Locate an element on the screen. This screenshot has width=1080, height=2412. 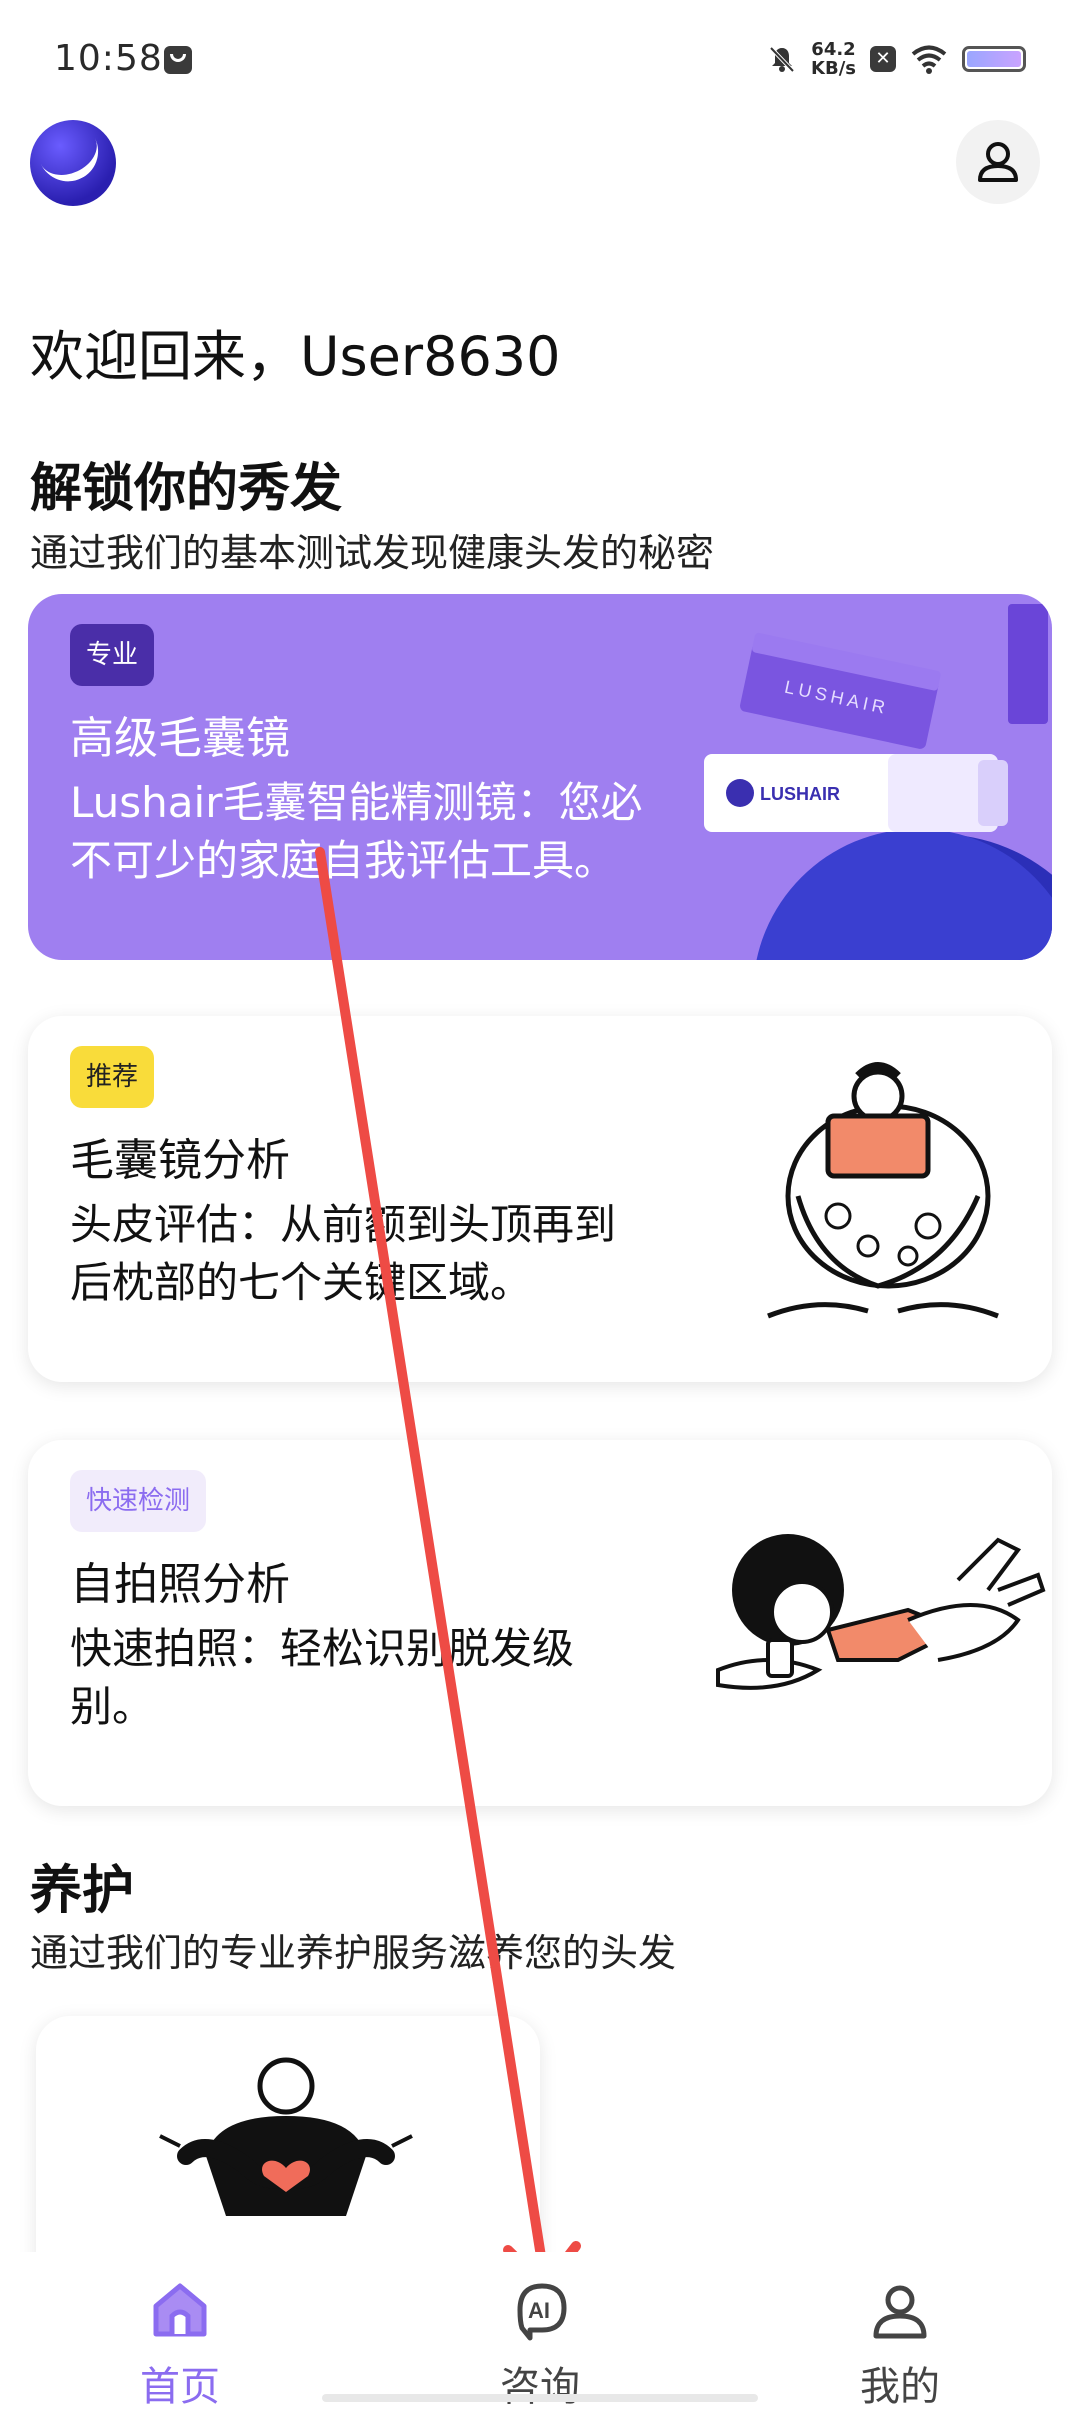
network-speed: 64.2 KB/s is located at coordinates (833, 59).